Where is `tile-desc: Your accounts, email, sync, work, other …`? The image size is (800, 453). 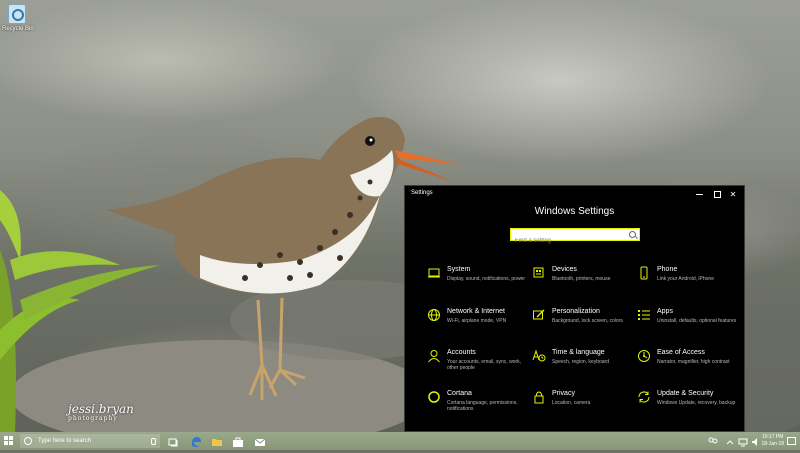
tile-desc: Your accounts, email, sync, work, other … is located at coordinates (484, 365).